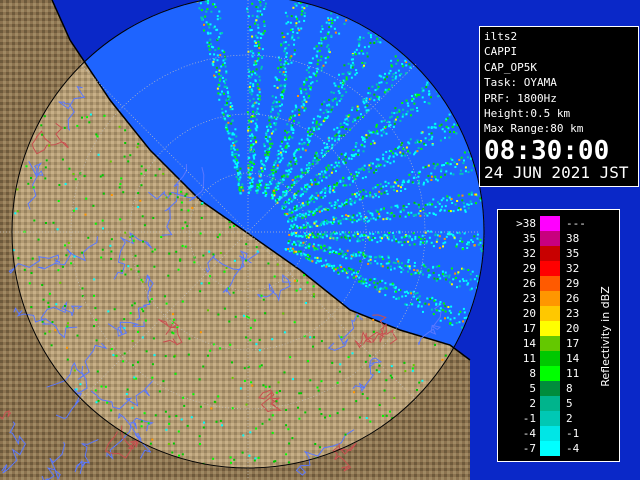  I want to click on legend-upper-bound: 11, so click(573, 373).